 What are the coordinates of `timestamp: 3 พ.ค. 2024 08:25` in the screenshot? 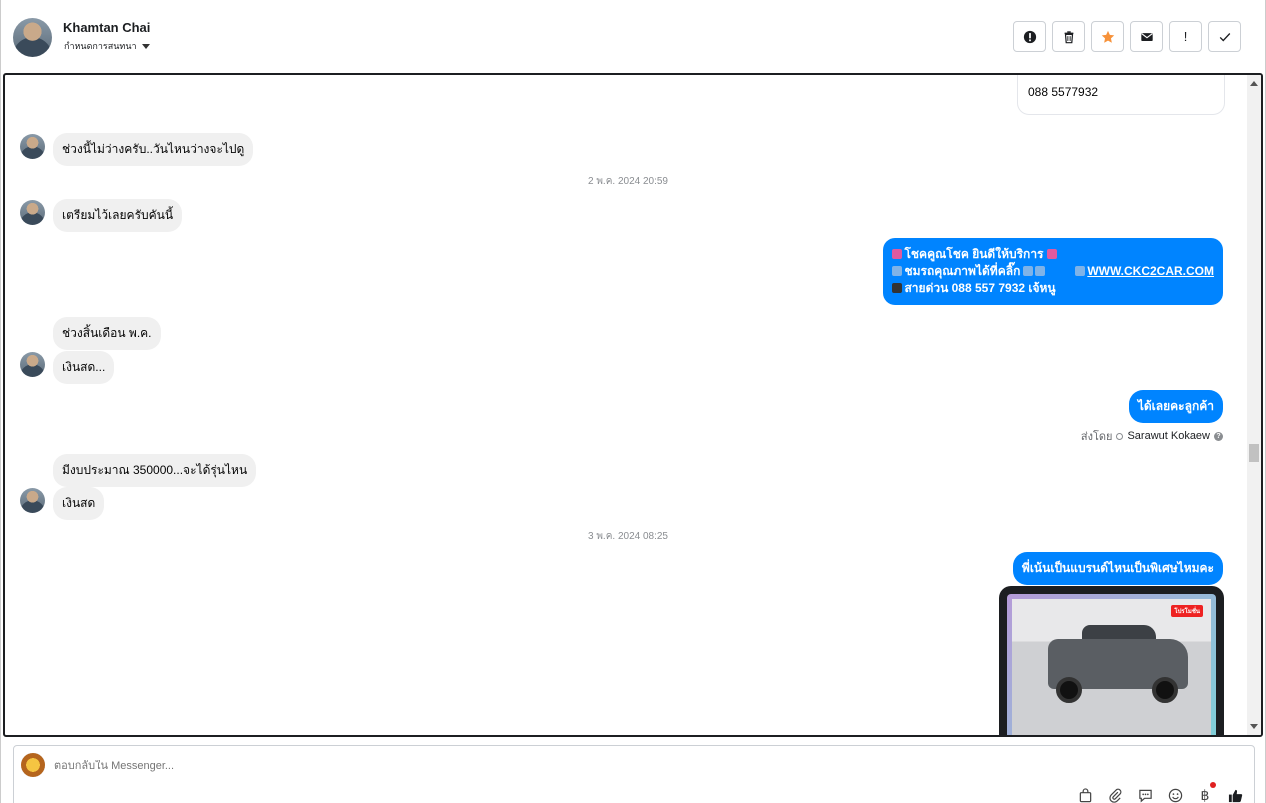 It's located at (627, 536).